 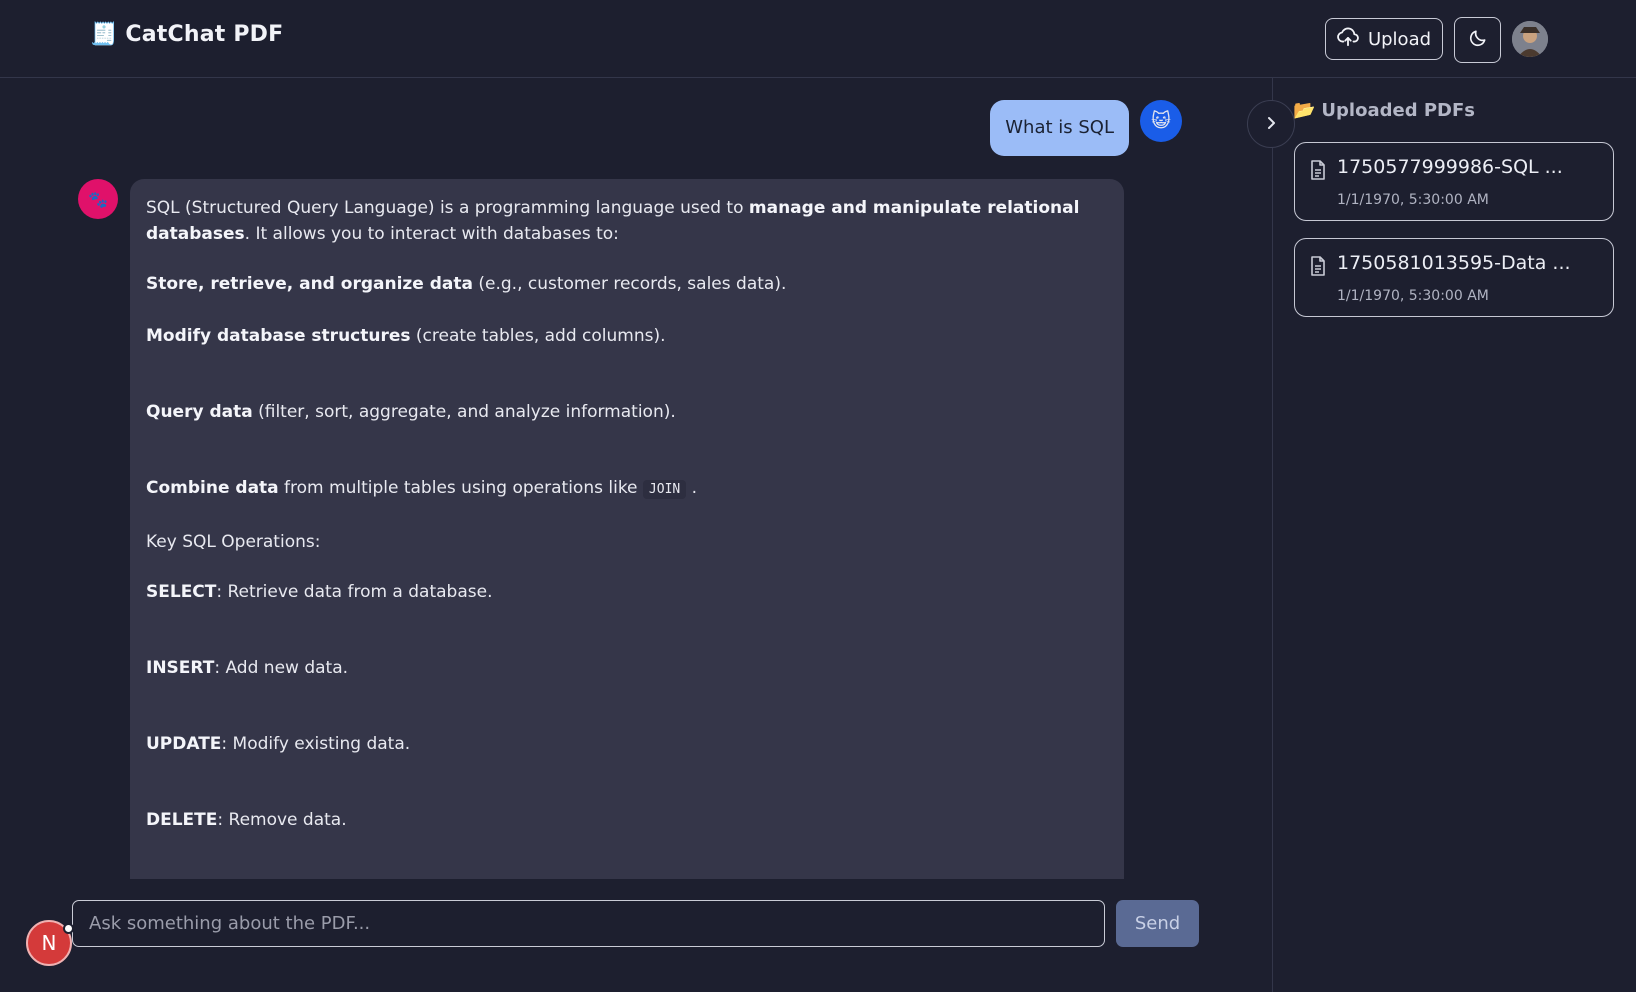 What do you see at coordinates (184, 744) in the screenshot?
I see `op-bold: UPDATE` at bounding box center [184, 744].